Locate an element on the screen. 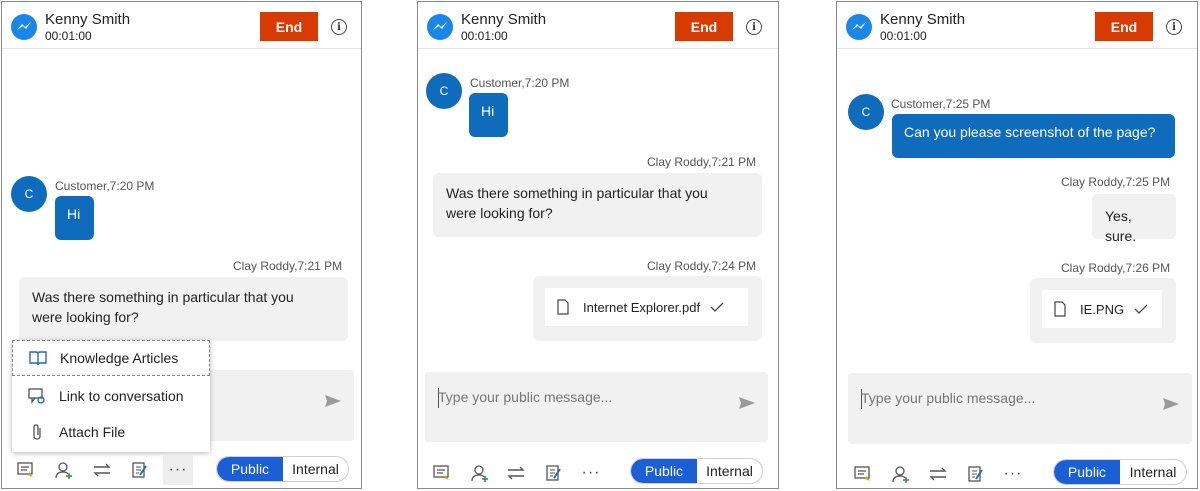 The width and height of the screenshot is (1200, 491). file-attachment: Internet Explorer.pdf is located at coordinates (646, 307).